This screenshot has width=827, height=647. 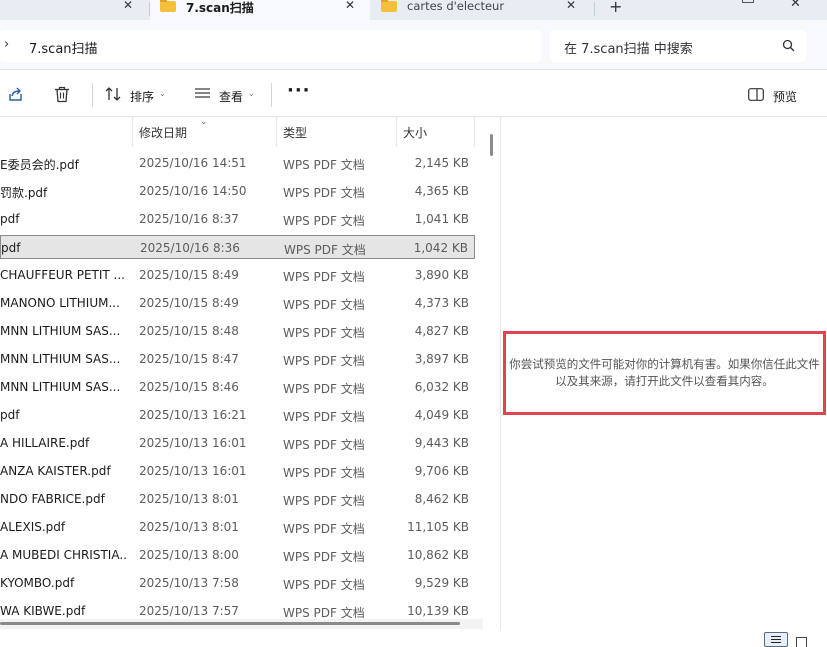 I want to click on file-size: 11,105 KB, so click(x=438, y=527).